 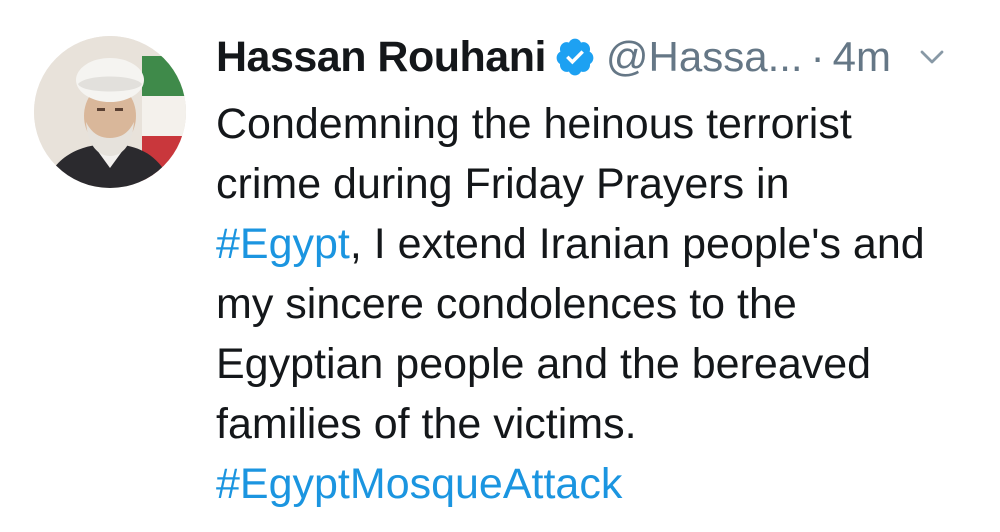 I want to click on tweet-text-line: Egyptian people and the bereaved, so click(x=544, y=364).